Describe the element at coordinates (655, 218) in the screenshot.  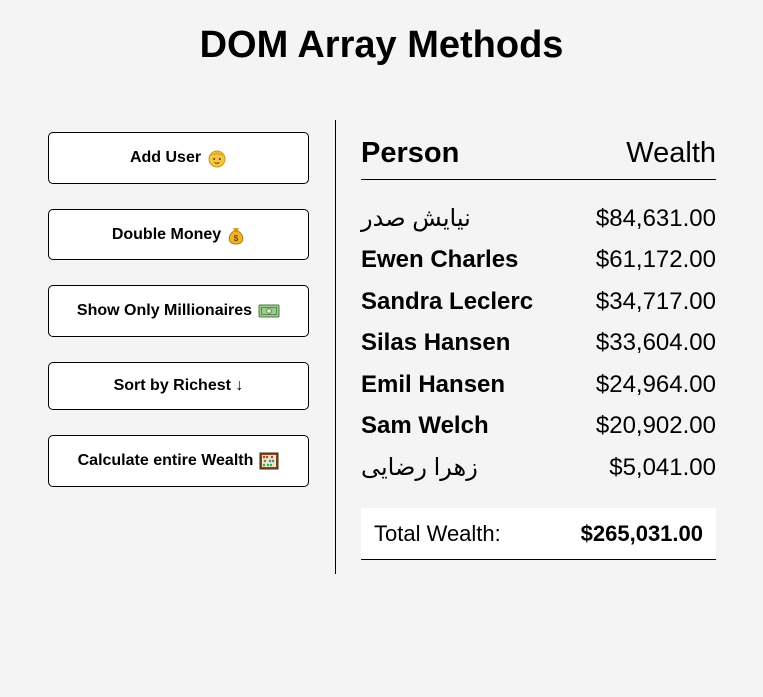
I see `person-wealth: $84,631.00` at that location.